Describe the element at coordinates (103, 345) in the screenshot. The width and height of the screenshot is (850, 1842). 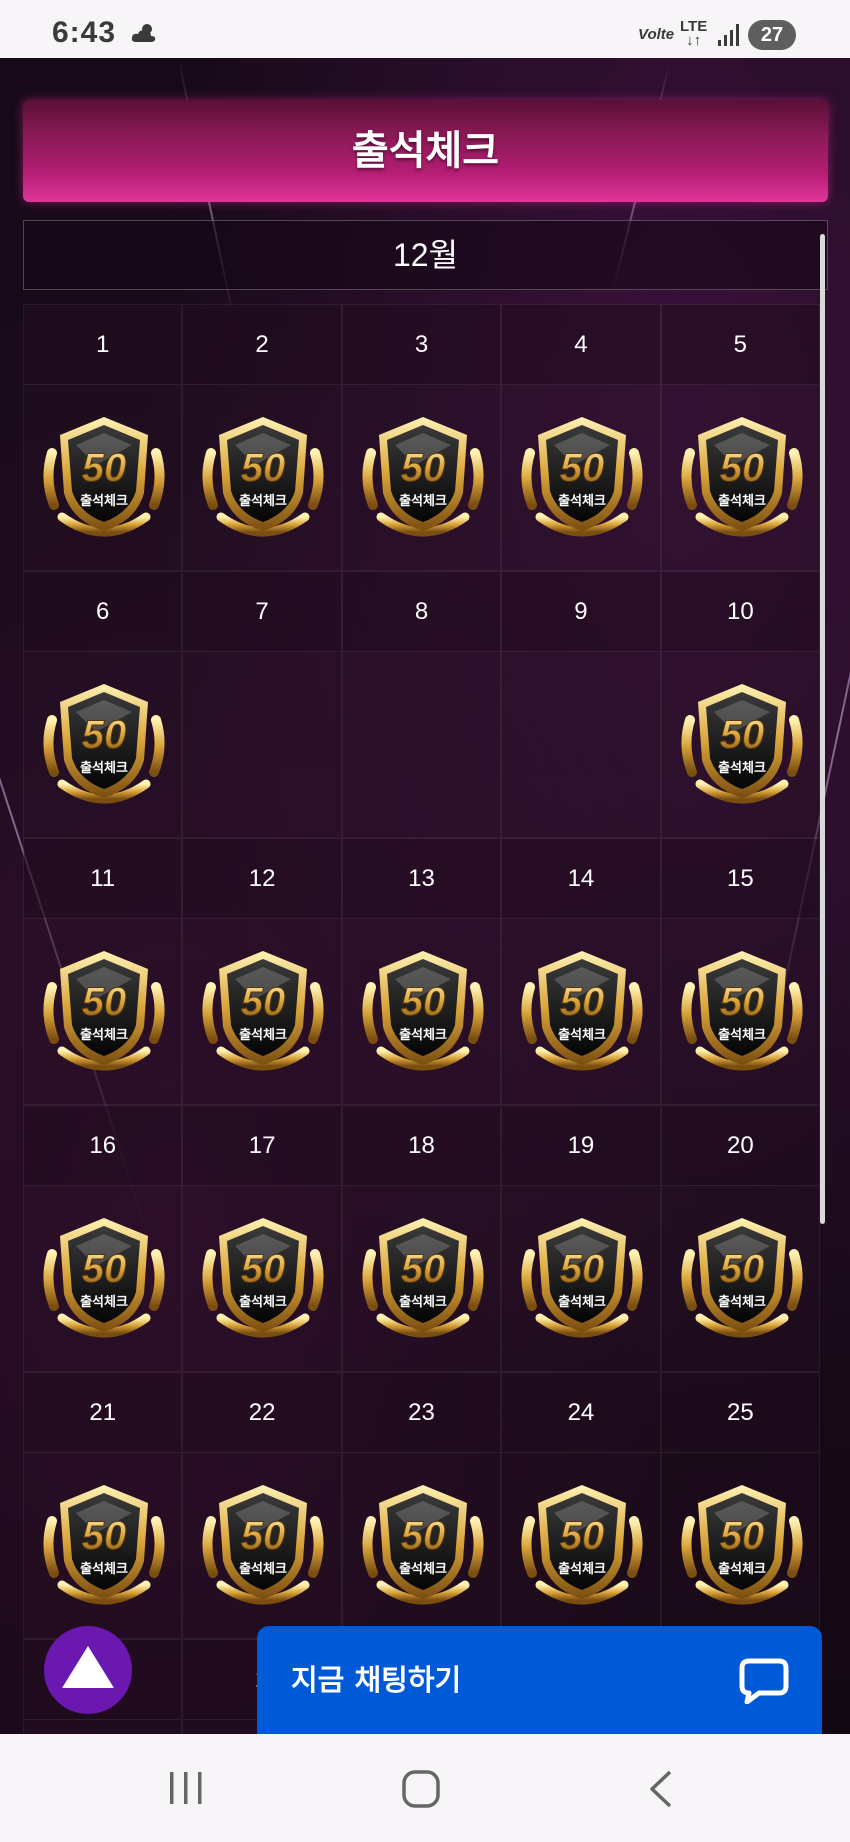
I see `day-number: 1` at that location.